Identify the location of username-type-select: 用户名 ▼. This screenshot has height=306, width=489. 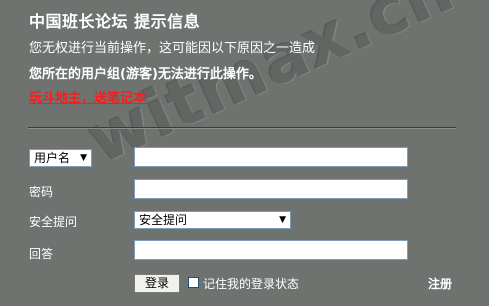
(60, 158).